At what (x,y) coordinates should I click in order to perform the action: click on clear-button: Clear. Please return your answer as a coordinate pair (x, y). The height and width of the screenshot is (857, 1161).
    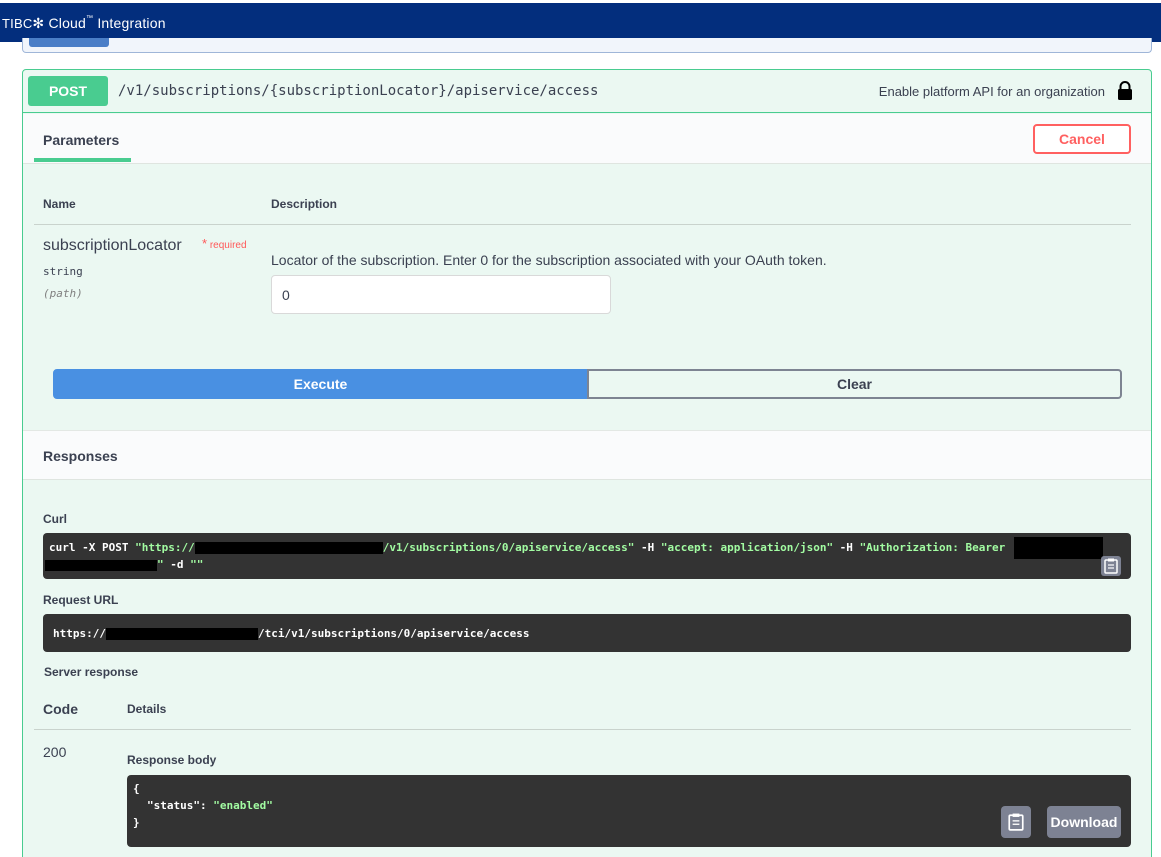
    Looking at the image, I should click on (854, 384).